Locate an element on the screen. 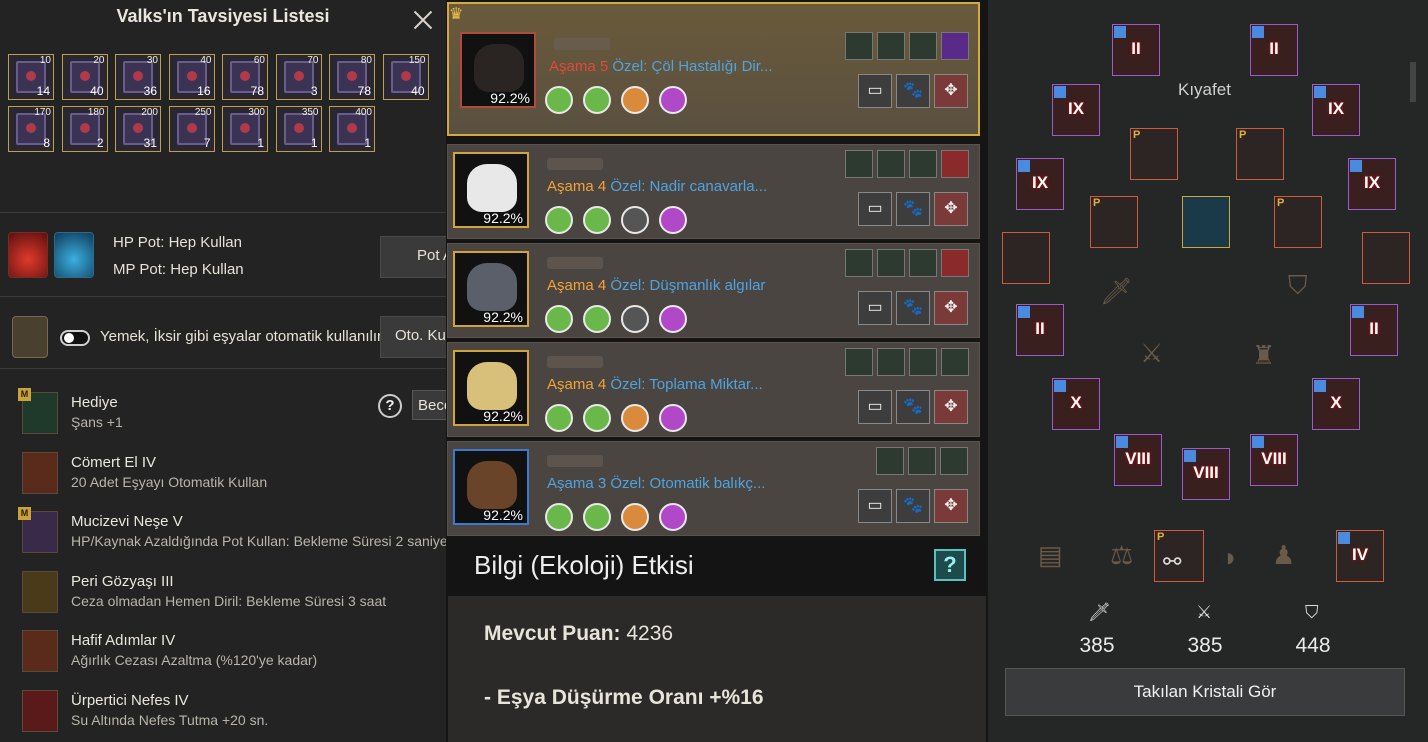 The width and height of the screenshot is (1428, 742). hp-potion-icon is located at coordinates (28, 255).